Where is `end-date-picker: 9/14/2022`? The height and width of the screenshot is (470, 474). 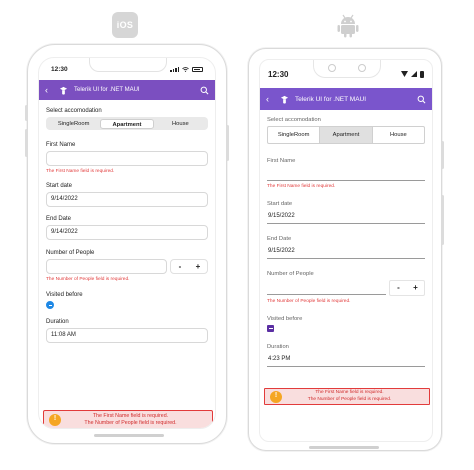 end-date-picker: 9/14/2022 is located at coordinates (127, 232).